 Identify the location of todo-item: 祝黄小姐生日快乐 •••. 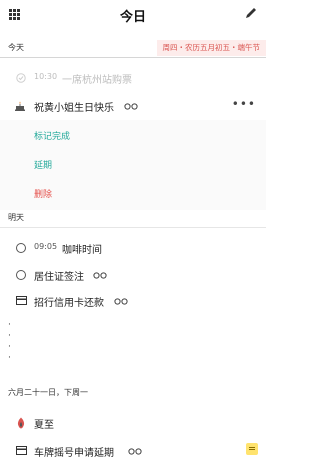
(133, 106).